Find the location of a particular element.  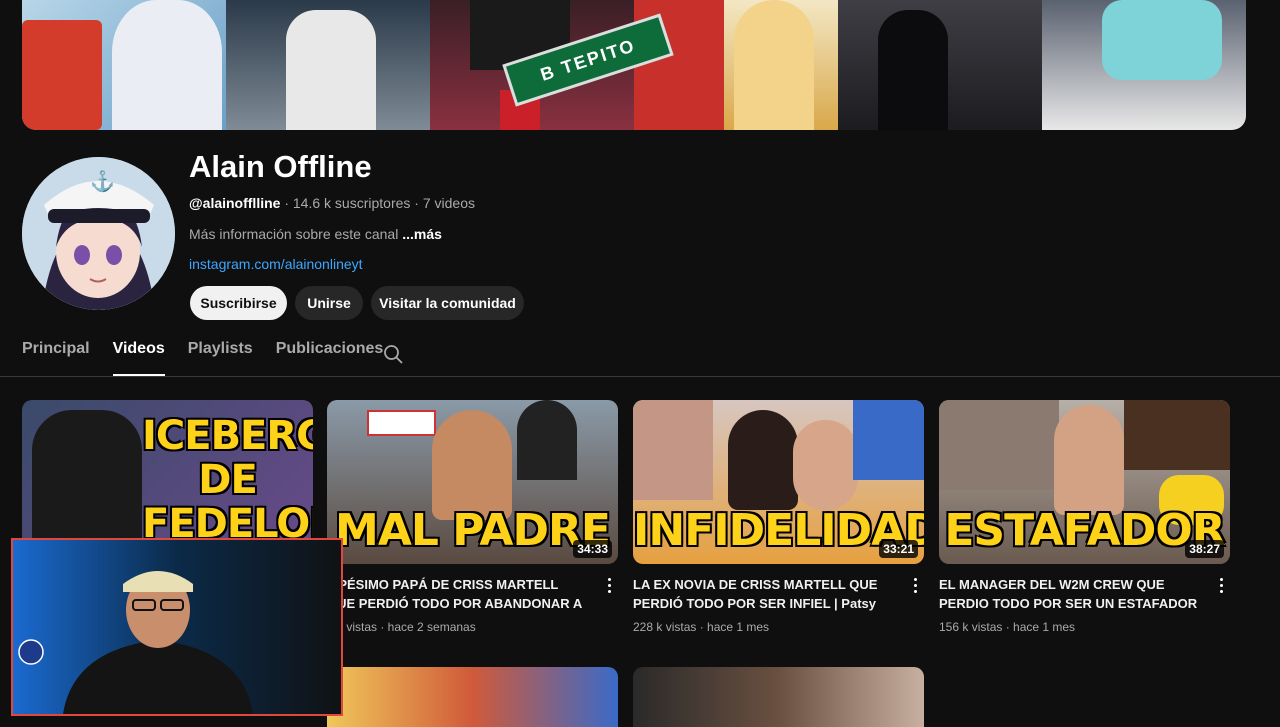

channel-avatar: ⚓ is located at coordinates (98, 233).